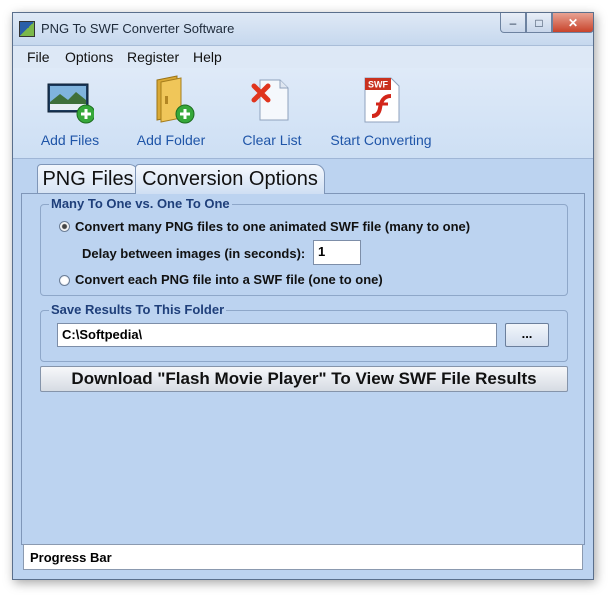  I want to click on add-image-icon, so click(71, 100).